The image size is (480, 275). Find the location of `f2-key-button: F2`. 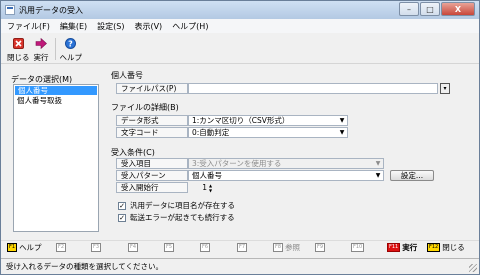

f2-key-button: F2 is located at coordinates (62, 247).